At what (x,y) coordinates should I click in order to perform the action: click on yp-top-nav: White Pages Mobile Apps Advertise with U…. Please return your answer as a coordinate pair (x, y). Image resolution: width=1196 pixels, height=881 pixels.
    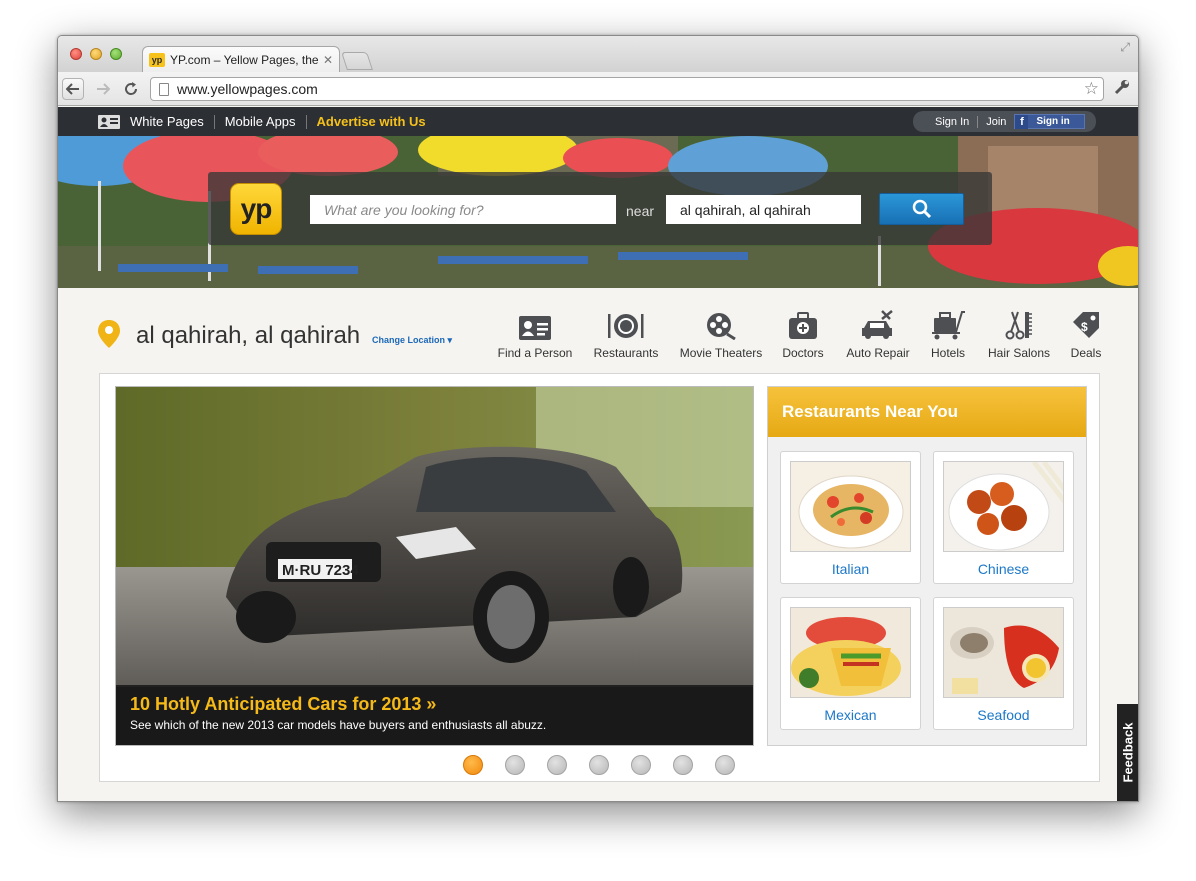
    Looking at the image, I should click on (598, 121).